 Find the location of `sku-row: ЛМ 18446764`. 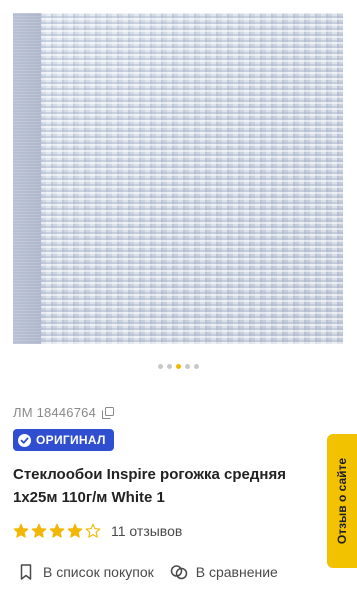

sku-row: ЛМ 18446764 is located at coordinates (64, 412).